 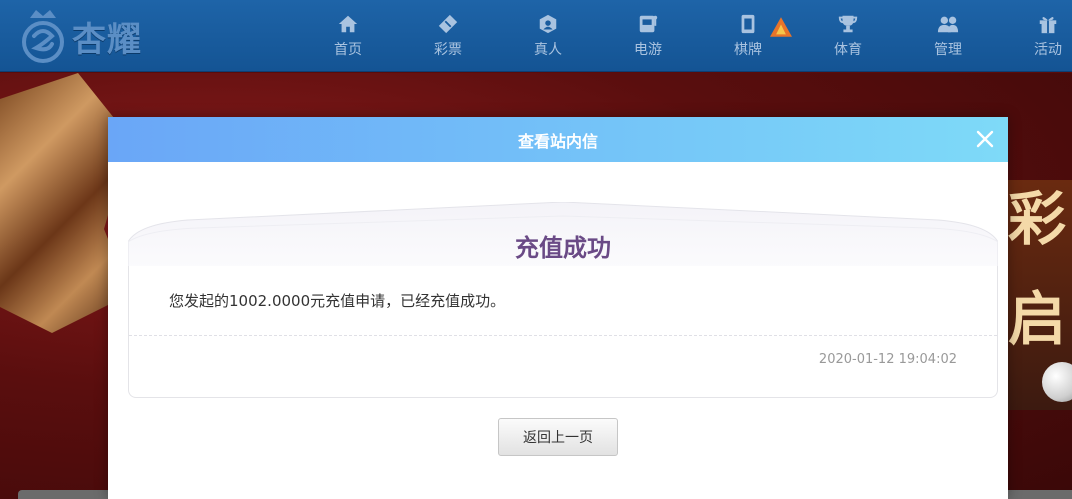 I want to click on back-button: 返回上一页, so click(x=558, y=437).